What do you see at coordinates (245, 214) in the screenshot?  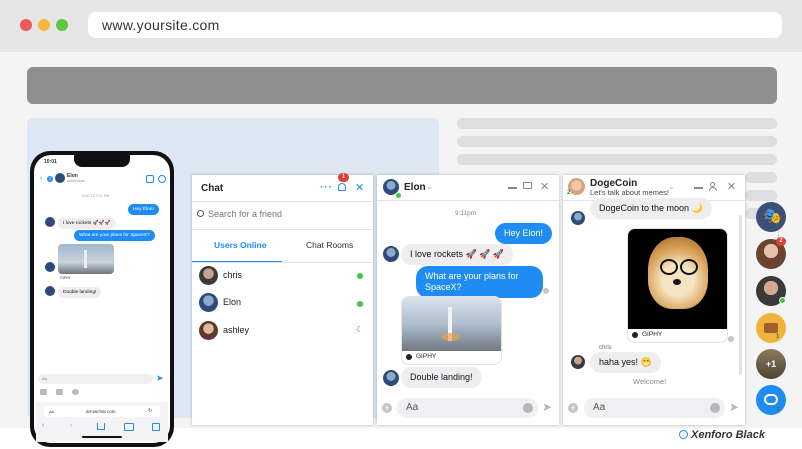 I see `search-input: Search for a friend` at bounding box center [245, 214].